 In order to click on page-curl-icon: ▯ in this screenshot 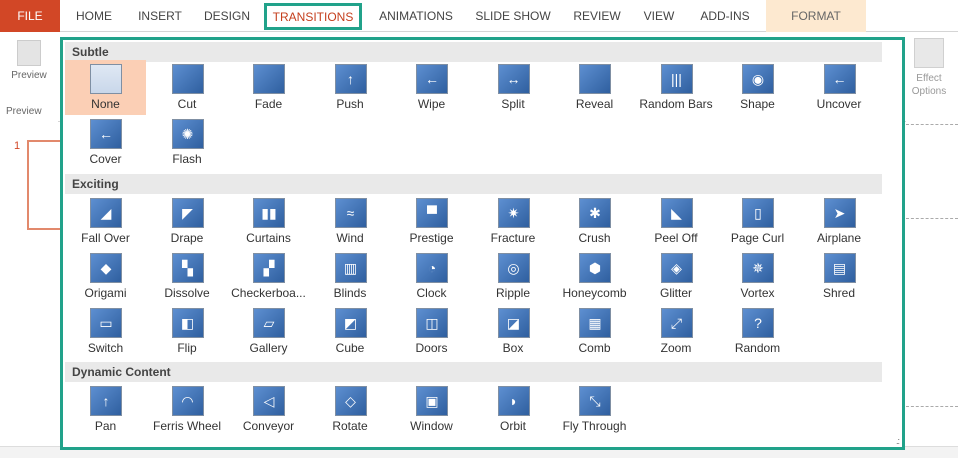, I will do `click(758, 213)`.